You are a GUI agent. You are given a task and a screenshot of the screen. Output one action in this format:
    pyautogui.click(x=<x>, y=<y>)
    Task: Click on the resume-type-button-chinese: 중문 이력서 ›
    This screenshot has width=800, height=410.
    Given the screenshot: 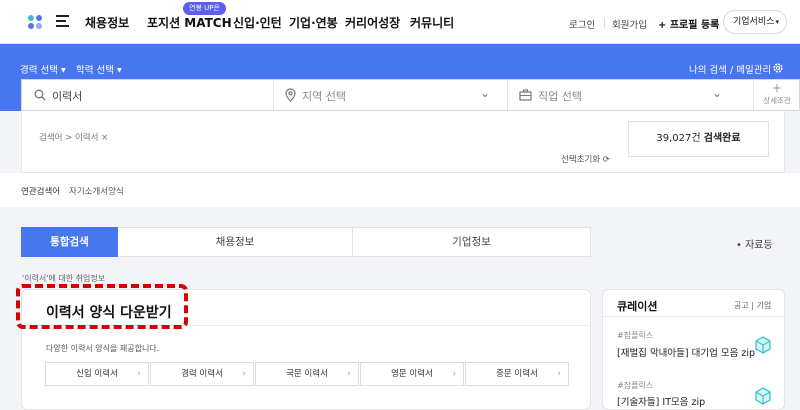 What is the action you would take?
    pyautogui.click(x=517, y=374)
    